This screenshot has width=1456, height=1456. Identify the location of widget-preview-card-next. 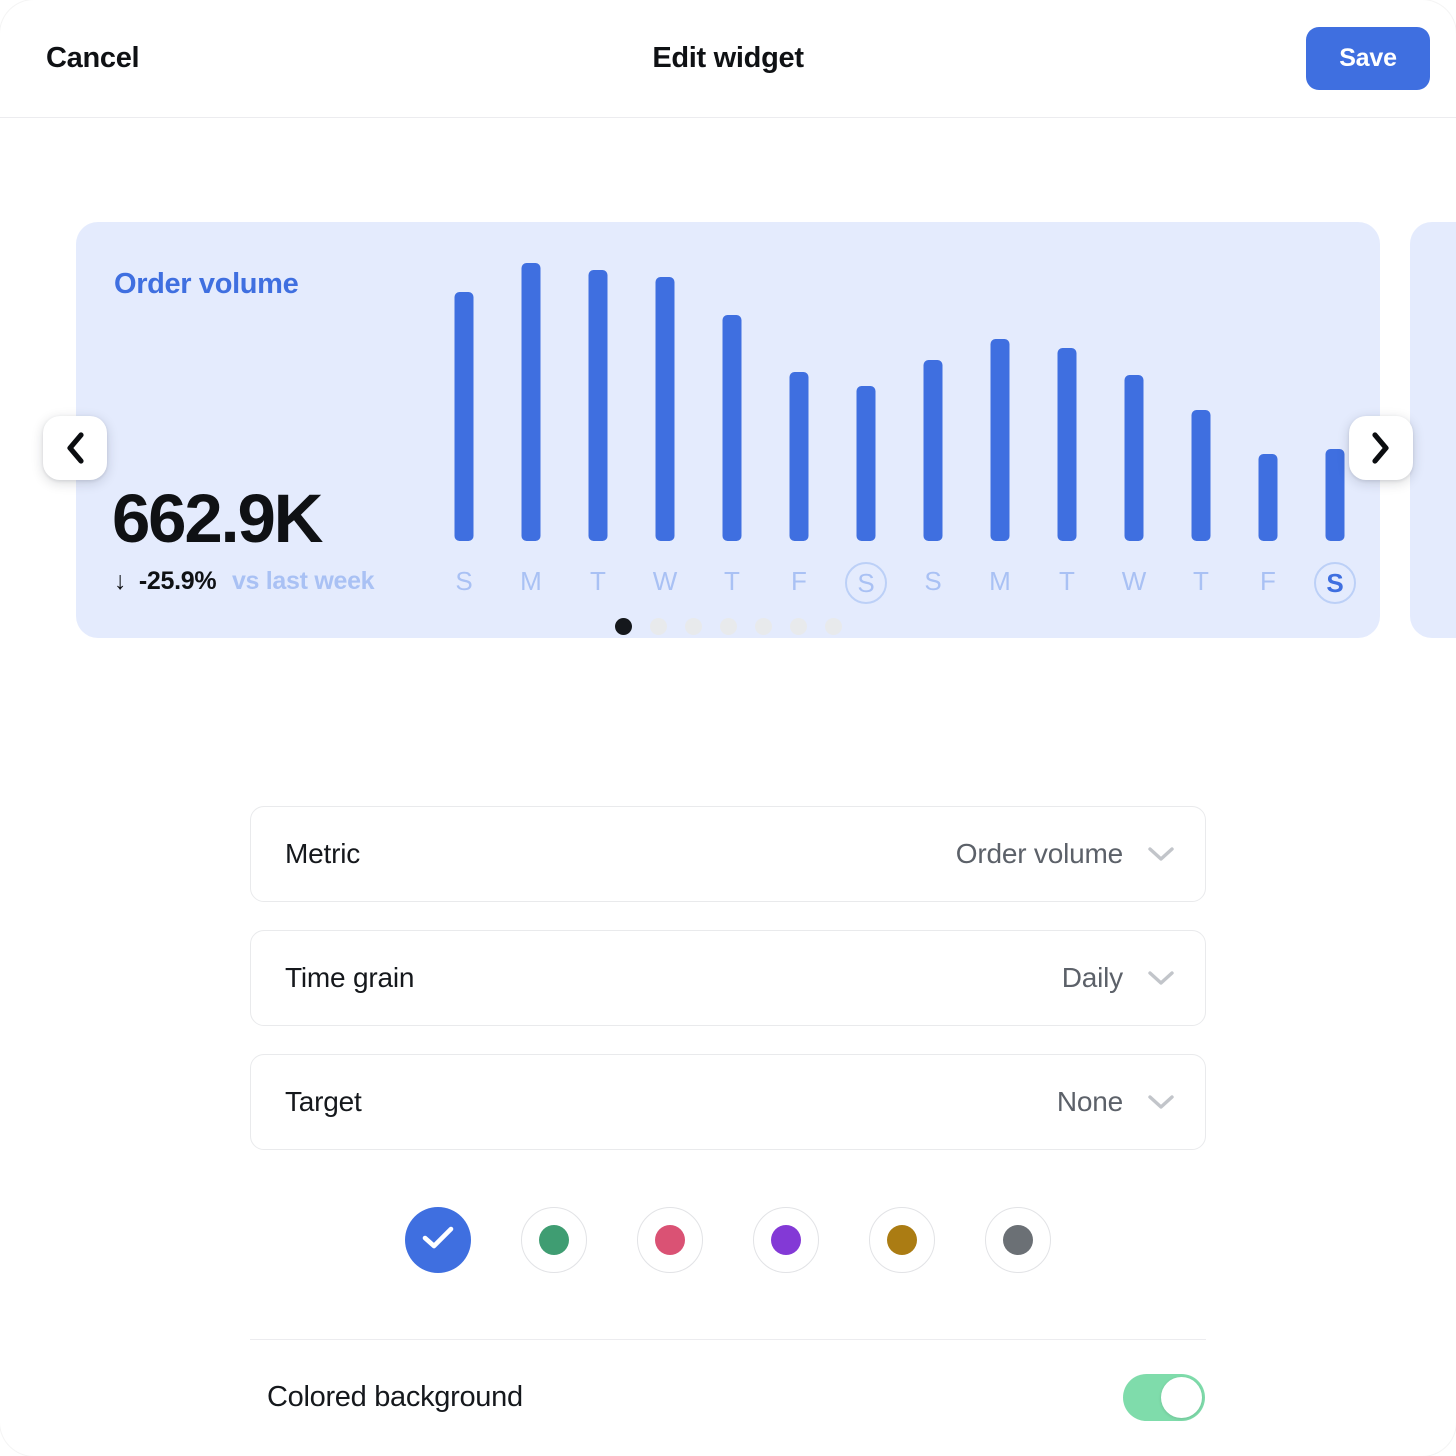
(1433, 430).